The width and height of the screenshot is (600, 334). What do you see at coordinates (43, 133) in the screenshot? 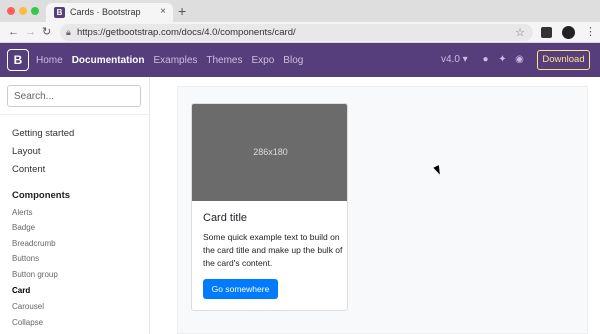
I see `sidebar-item-getting-started: Getting started` at bounding box center [43, 133].